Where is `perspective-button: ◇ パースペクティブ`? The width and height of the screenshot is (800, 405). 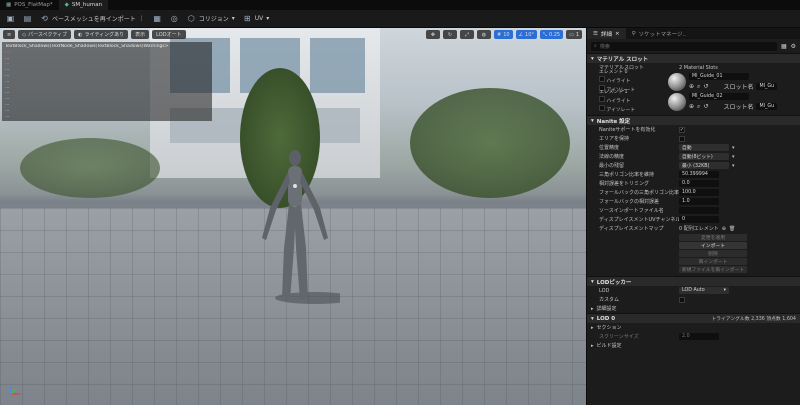 perspective-button: ◇ パースペクティブ is located at coordinates (45, 34).